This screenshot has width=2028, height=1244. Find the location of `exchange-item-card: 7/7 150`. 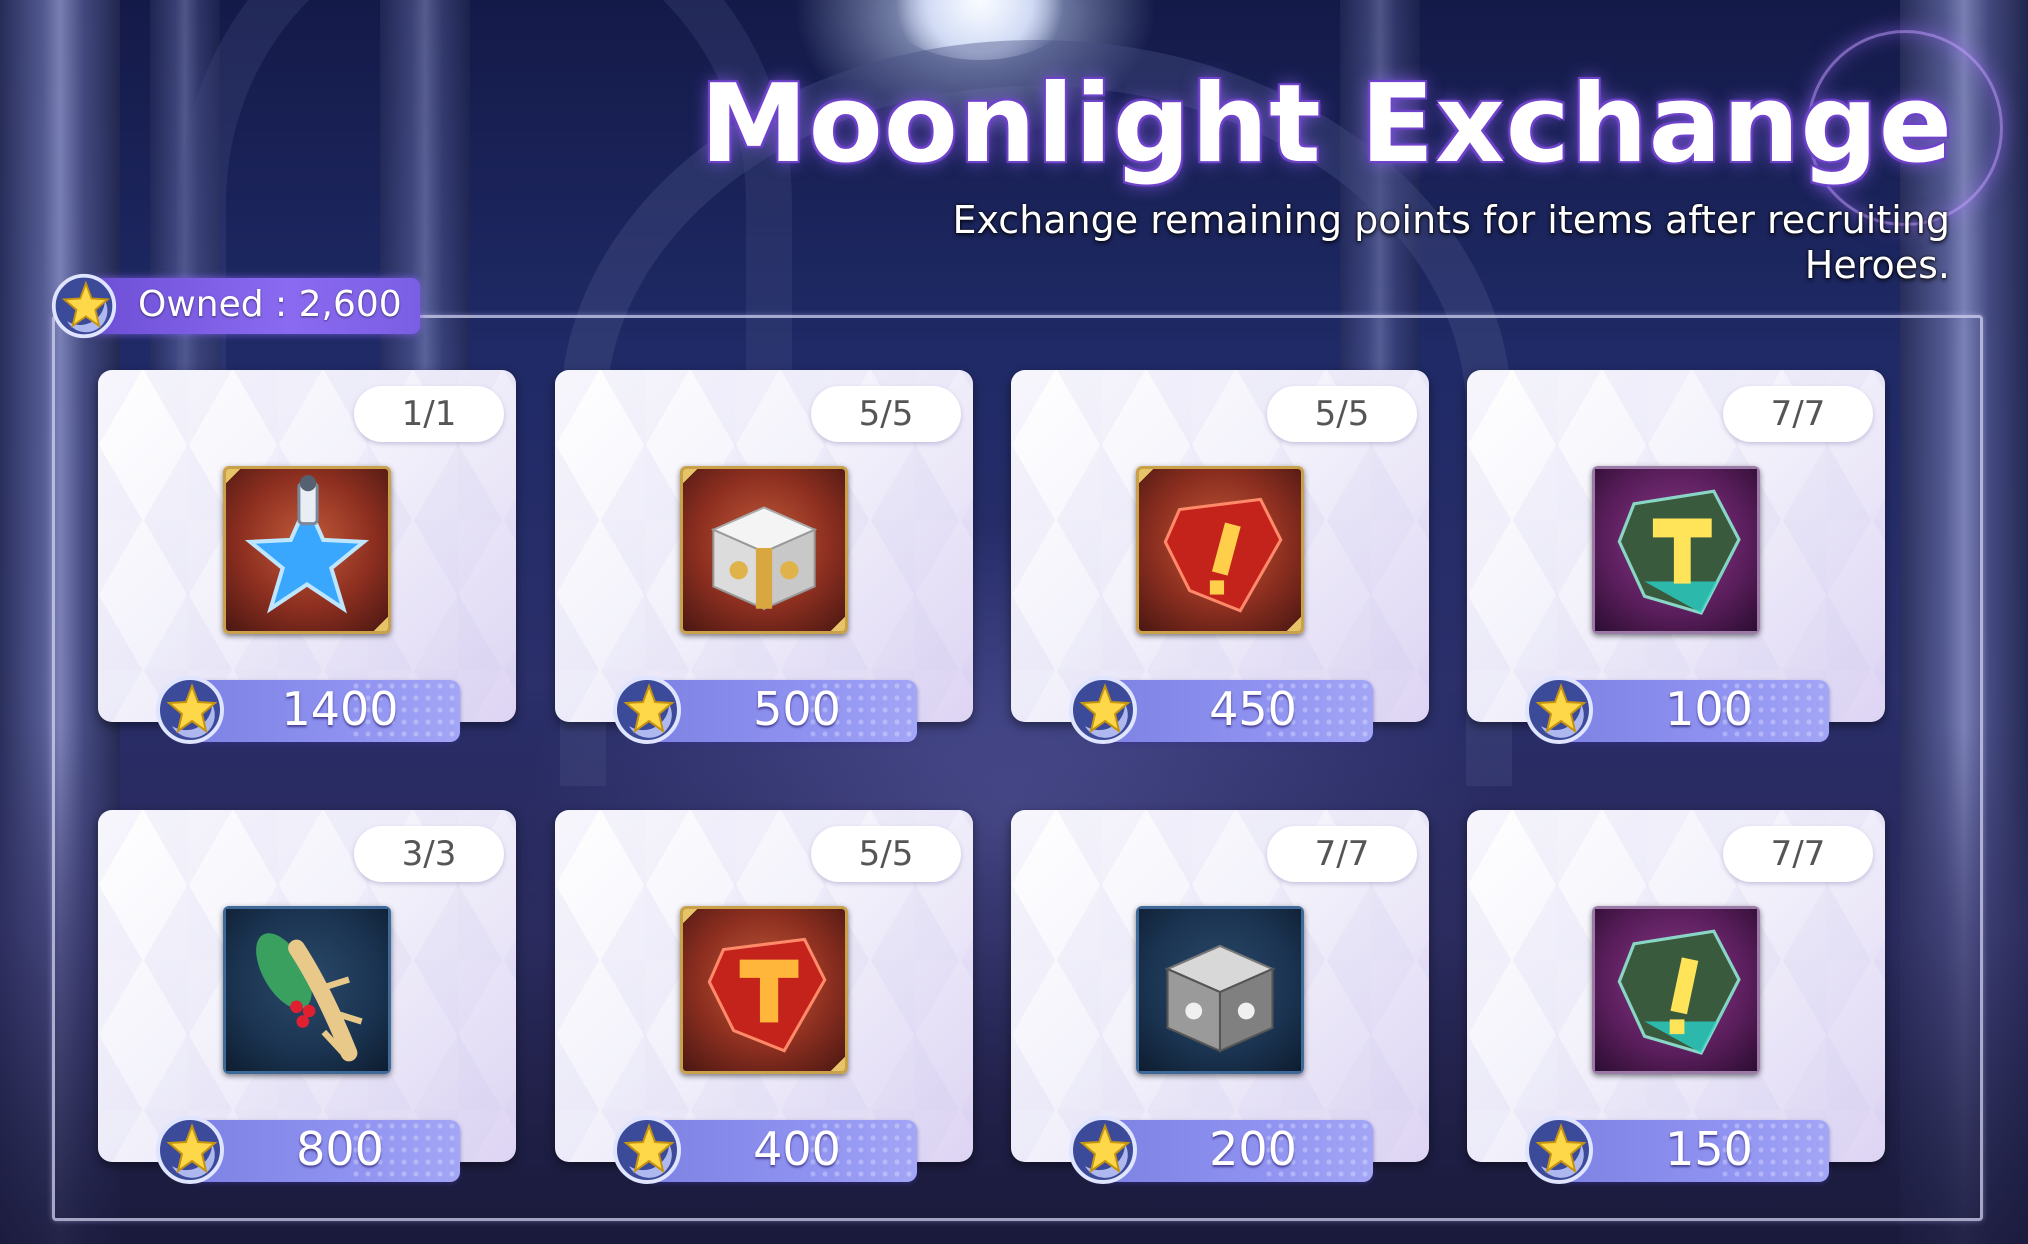

exchange-item-card: 7/7 150 is located at coordinates (1676, 997).